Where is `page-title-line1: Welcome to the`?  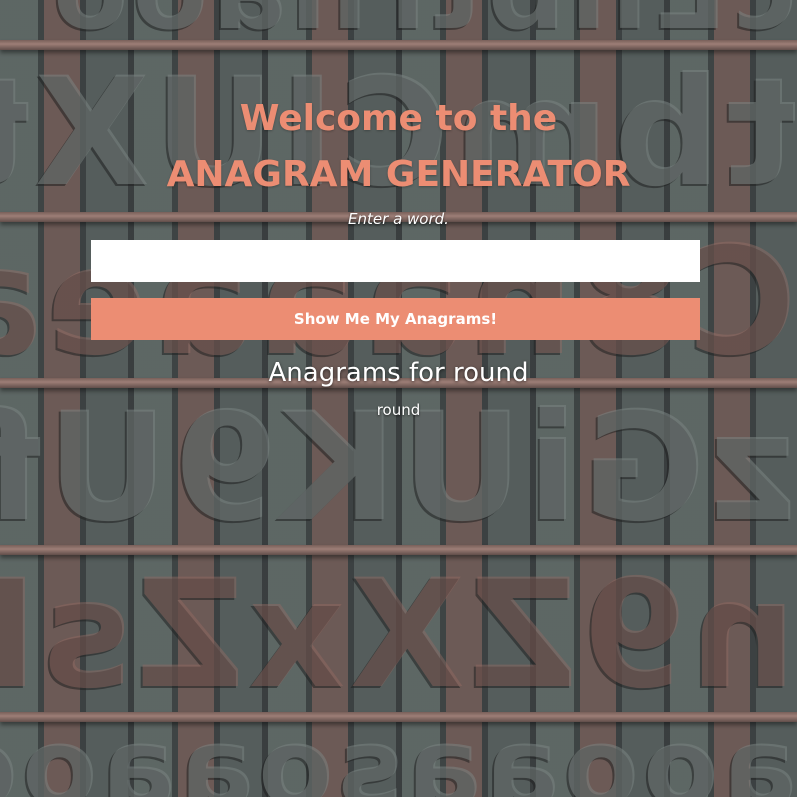 page-title-line1: Welcome to the is located at coordinates (398, 118).